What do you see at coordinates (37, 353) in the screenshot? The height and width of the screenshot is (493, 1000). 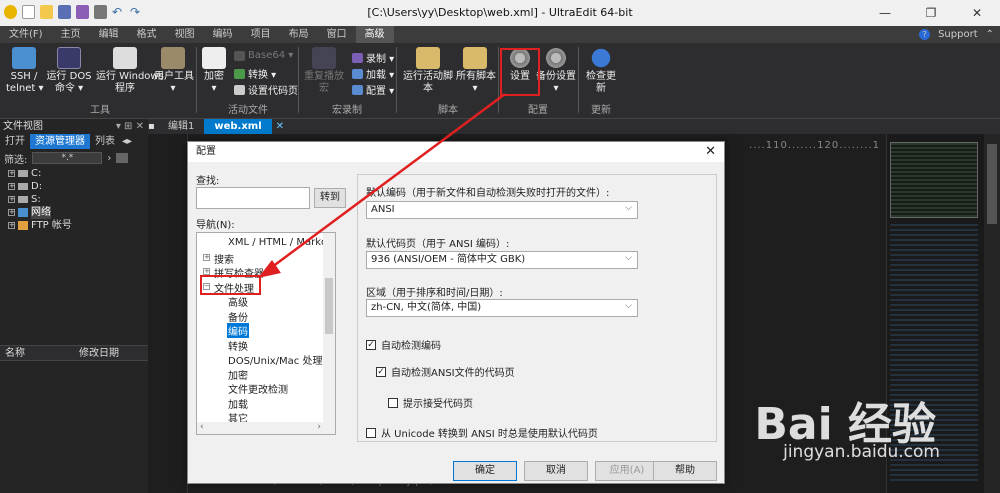 I see `column-name: 名称` at bounding box center [37, 353].